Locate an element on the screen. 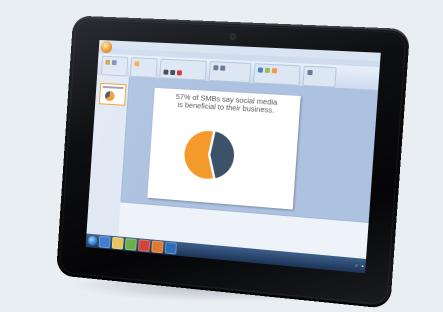 The image size is (443, 312). ribbon-group-clipboard is located at coordinates (114, 66).